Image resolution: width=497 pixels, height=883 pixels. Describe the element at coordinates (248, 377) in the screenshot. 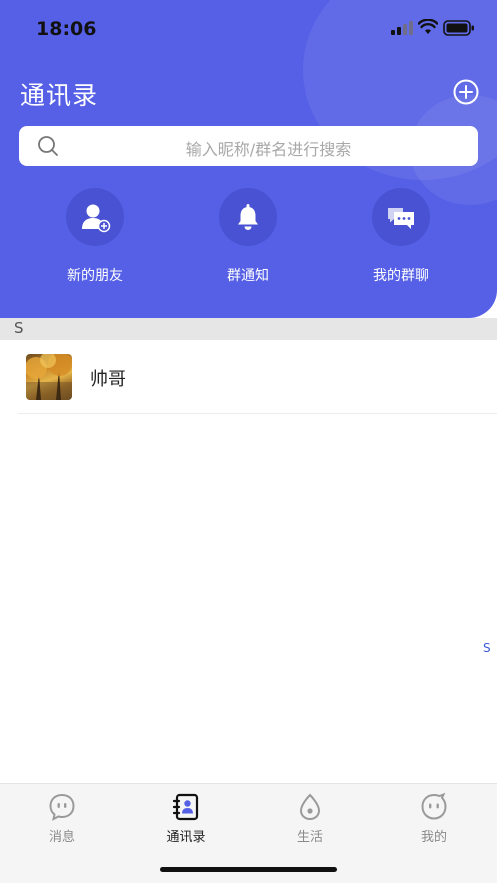

I see `contact-row: 帅哥` at that location.